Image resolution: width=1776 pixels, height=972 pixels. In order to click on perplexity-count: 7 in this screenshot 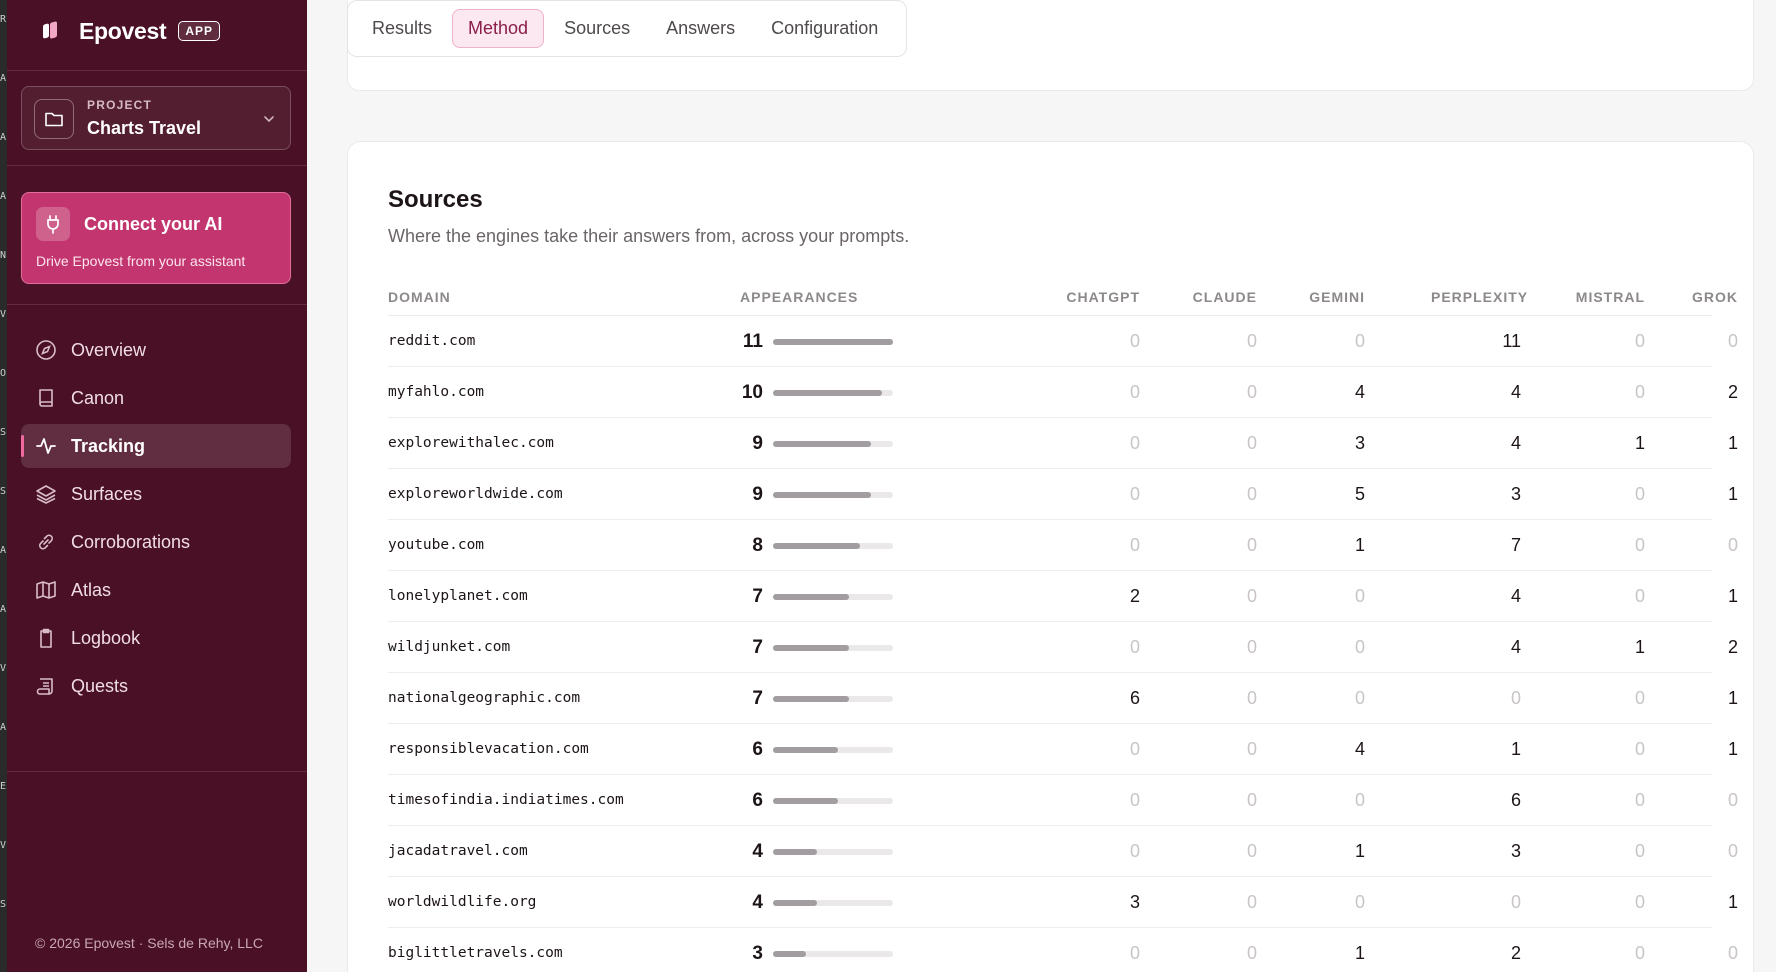, I will do `click(1515, 545)`.